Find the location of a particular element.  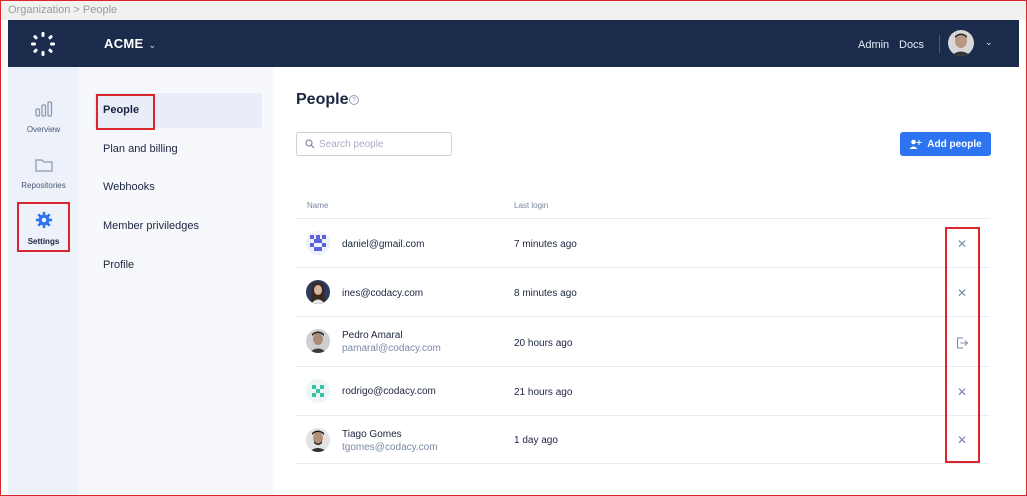

search-icon is located at coordinates (310, 144).